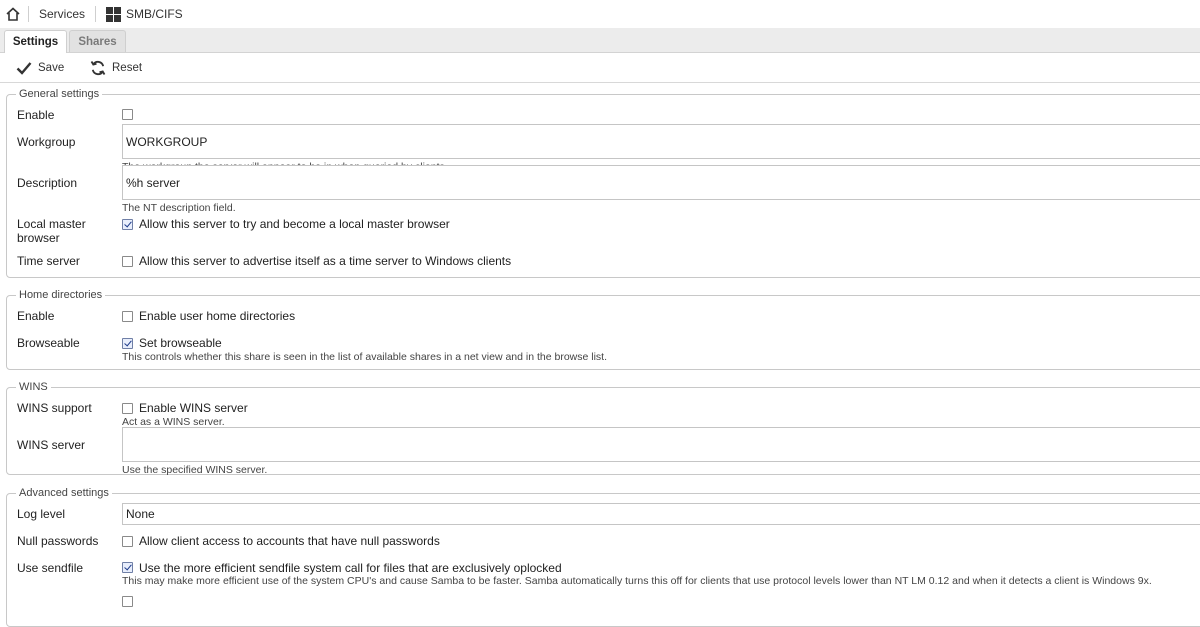  What do you see at coordinates (661, 444) in the screenshot?
I see `wins-server-input` at bounding box center [661, 444].